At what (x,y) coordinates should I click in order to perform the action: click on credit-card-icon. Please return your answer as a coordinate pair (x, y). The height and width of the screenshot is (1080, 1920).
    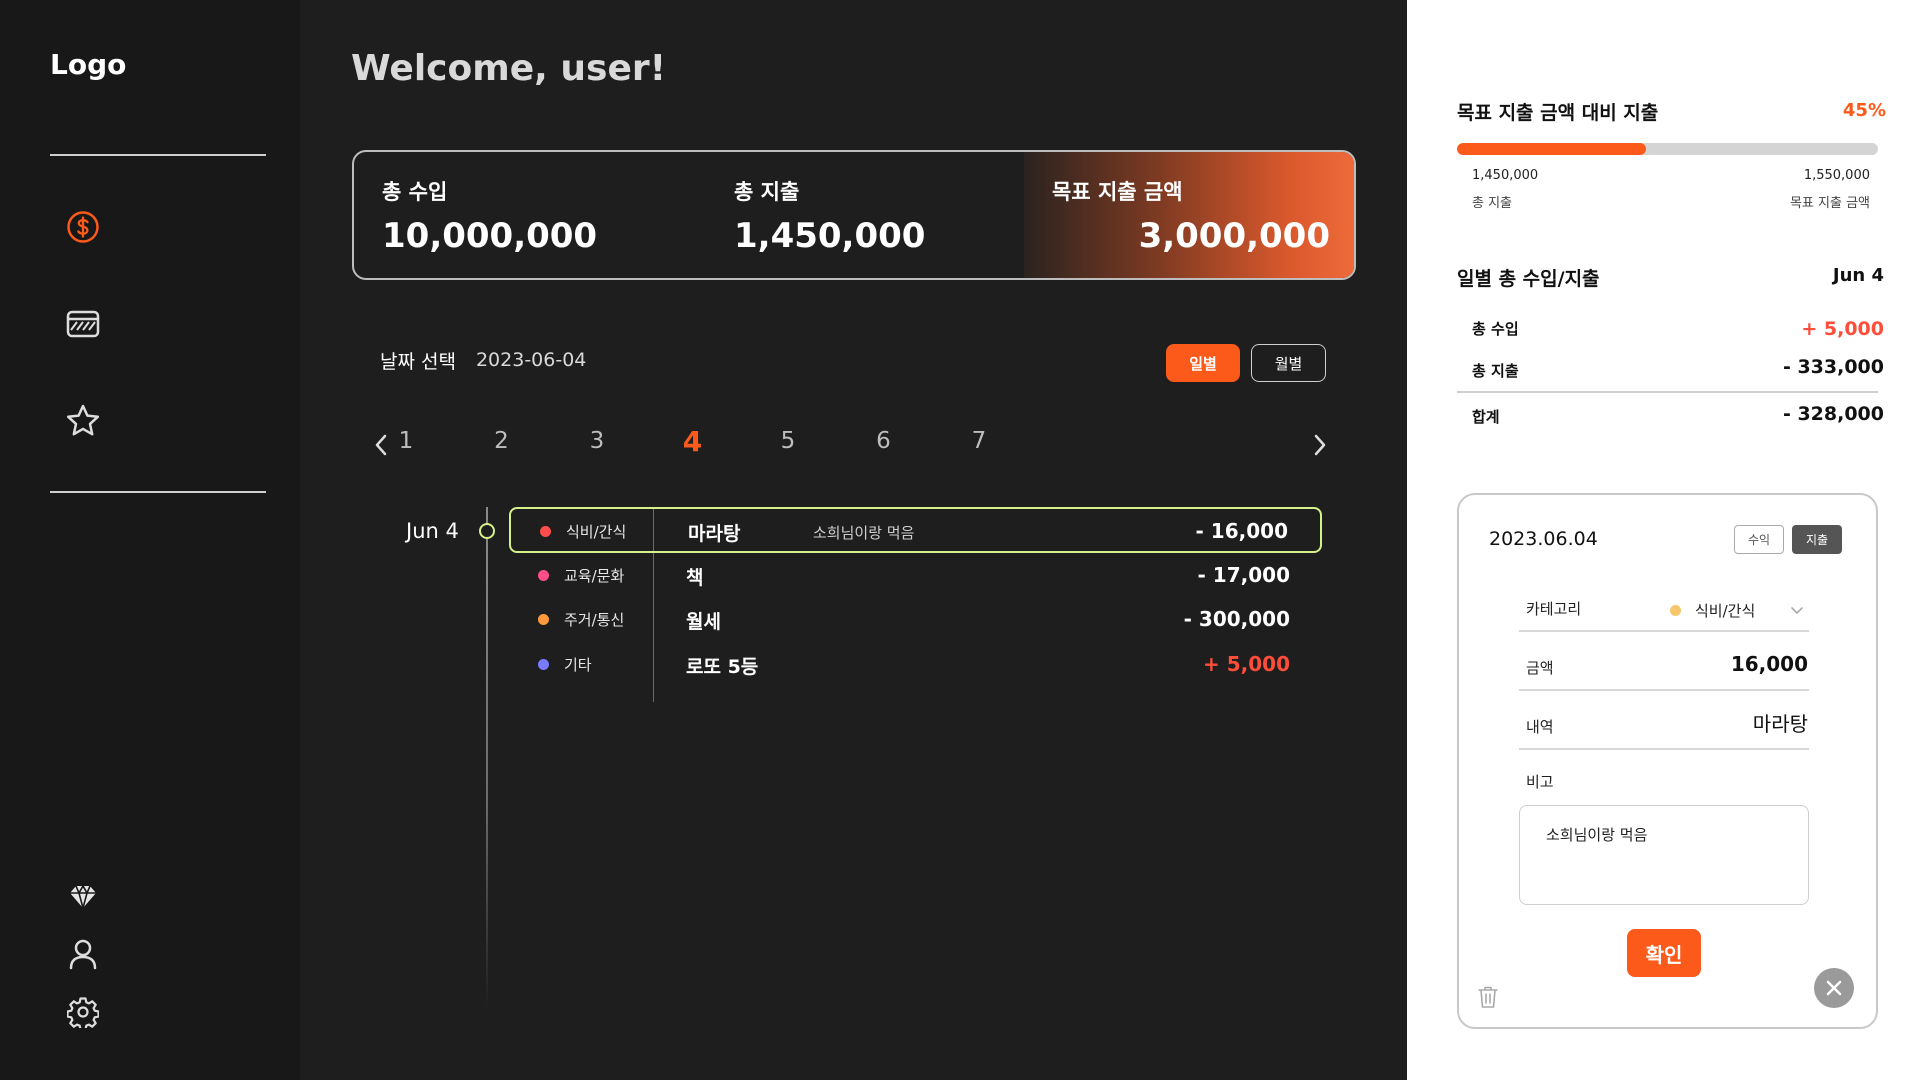
    Looking at the image, I should click on (83, 324).